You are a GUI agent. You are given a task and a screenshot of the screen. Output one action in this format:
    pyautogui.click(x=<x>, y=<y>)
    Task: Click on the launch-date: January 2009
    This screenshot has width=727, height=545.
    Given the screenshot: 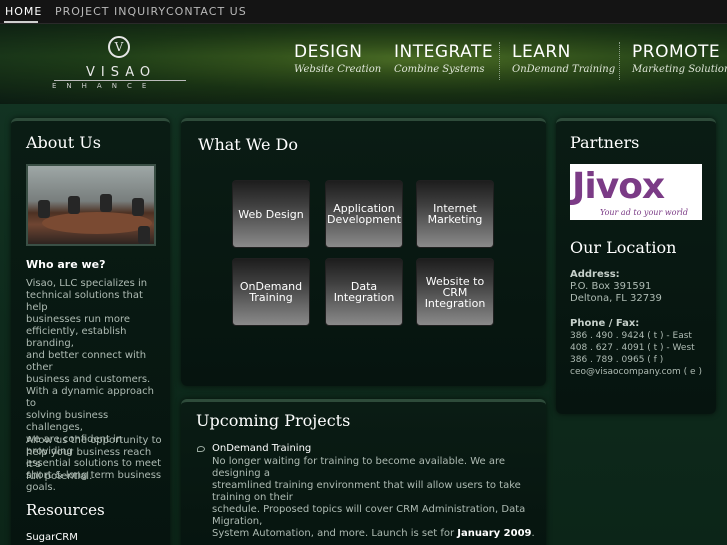 What is the action you would take?
    pyautogui.click(x=494, y=533)
    